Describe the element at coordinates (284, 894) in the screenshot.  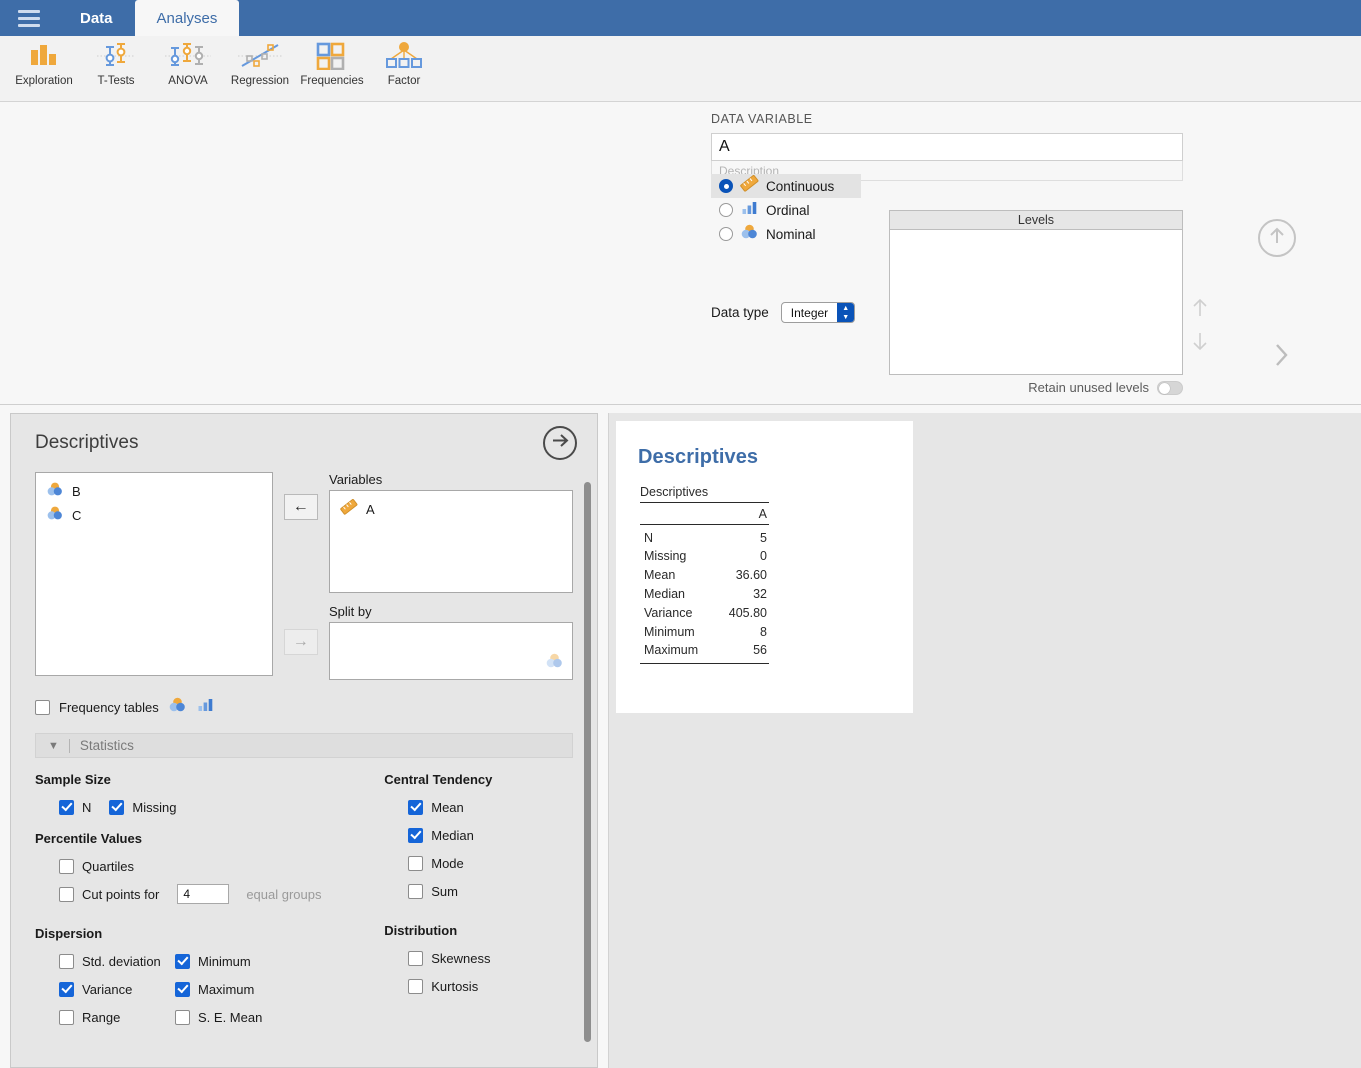
I see `cut-points-suffix-label: equal groups` at that location.